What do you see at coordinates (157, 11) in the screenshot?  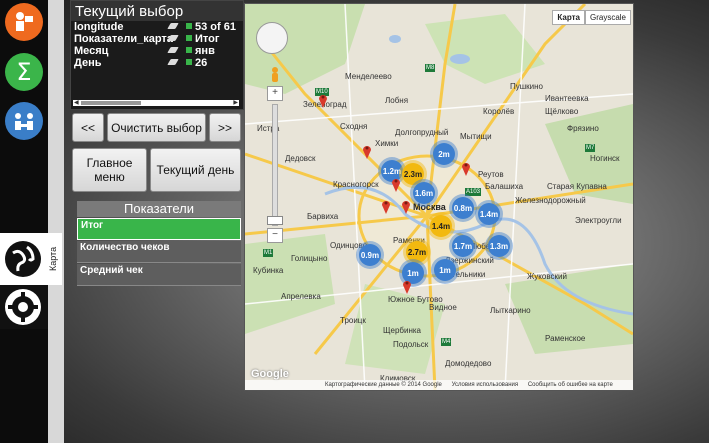 I see `current-selection-title: Текущий выбор` at bounding box center [157, 11].